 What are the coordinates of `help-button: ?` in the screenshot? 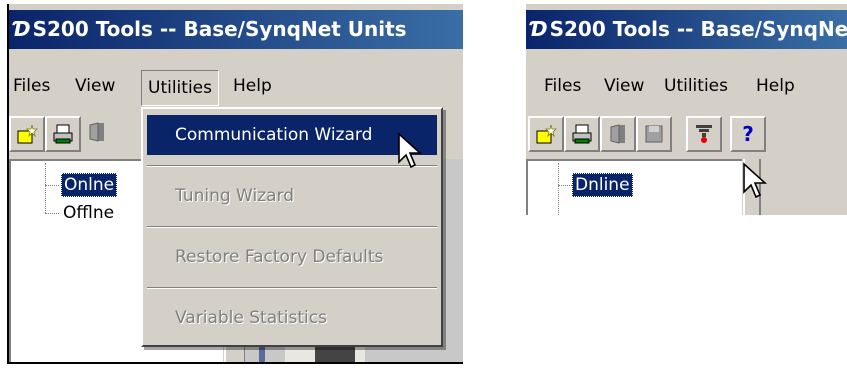 It's located at (748, 134).